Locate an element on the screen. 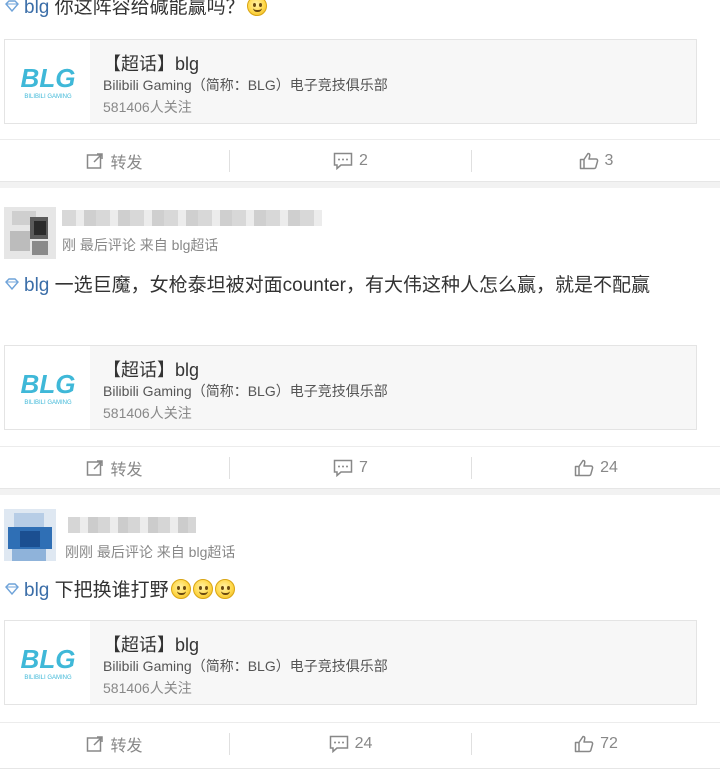 This screenshot has height=769, width=720. comment-button: 2 is located at coordinates (350, 161).